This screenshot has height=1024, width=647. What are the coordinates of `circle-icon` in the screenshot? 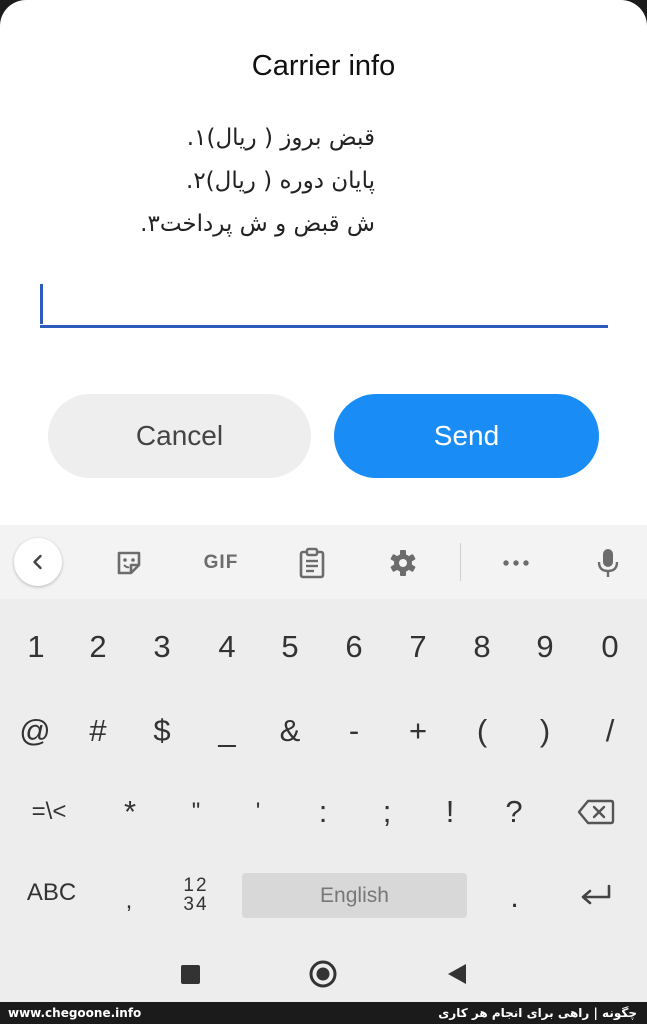 It's located at (323, 974).